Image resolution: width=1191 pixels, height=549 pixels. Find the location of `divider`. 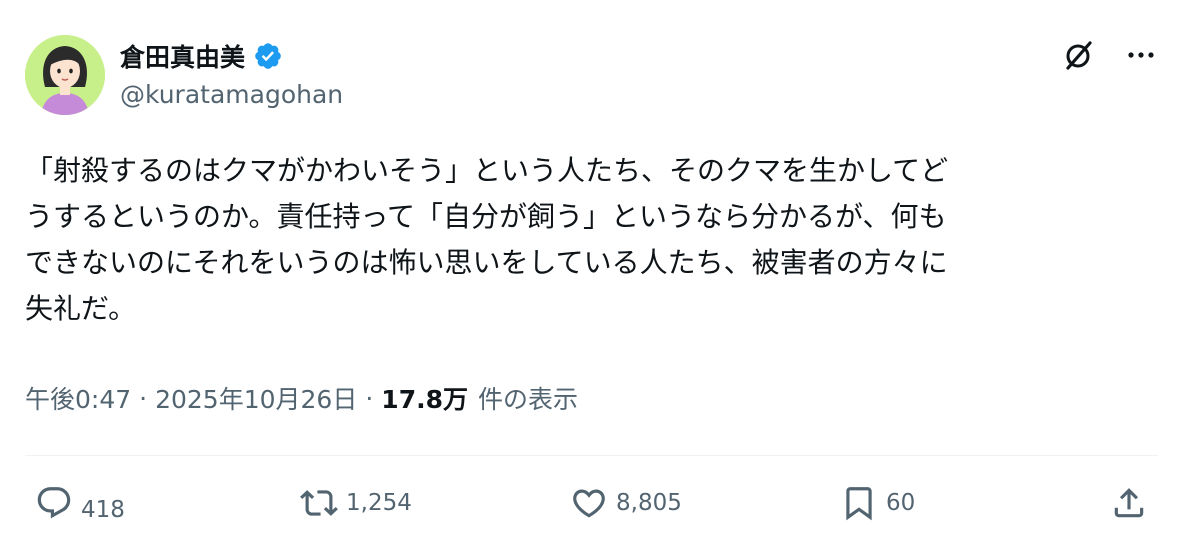

divider is located at coordinates (591, 455).